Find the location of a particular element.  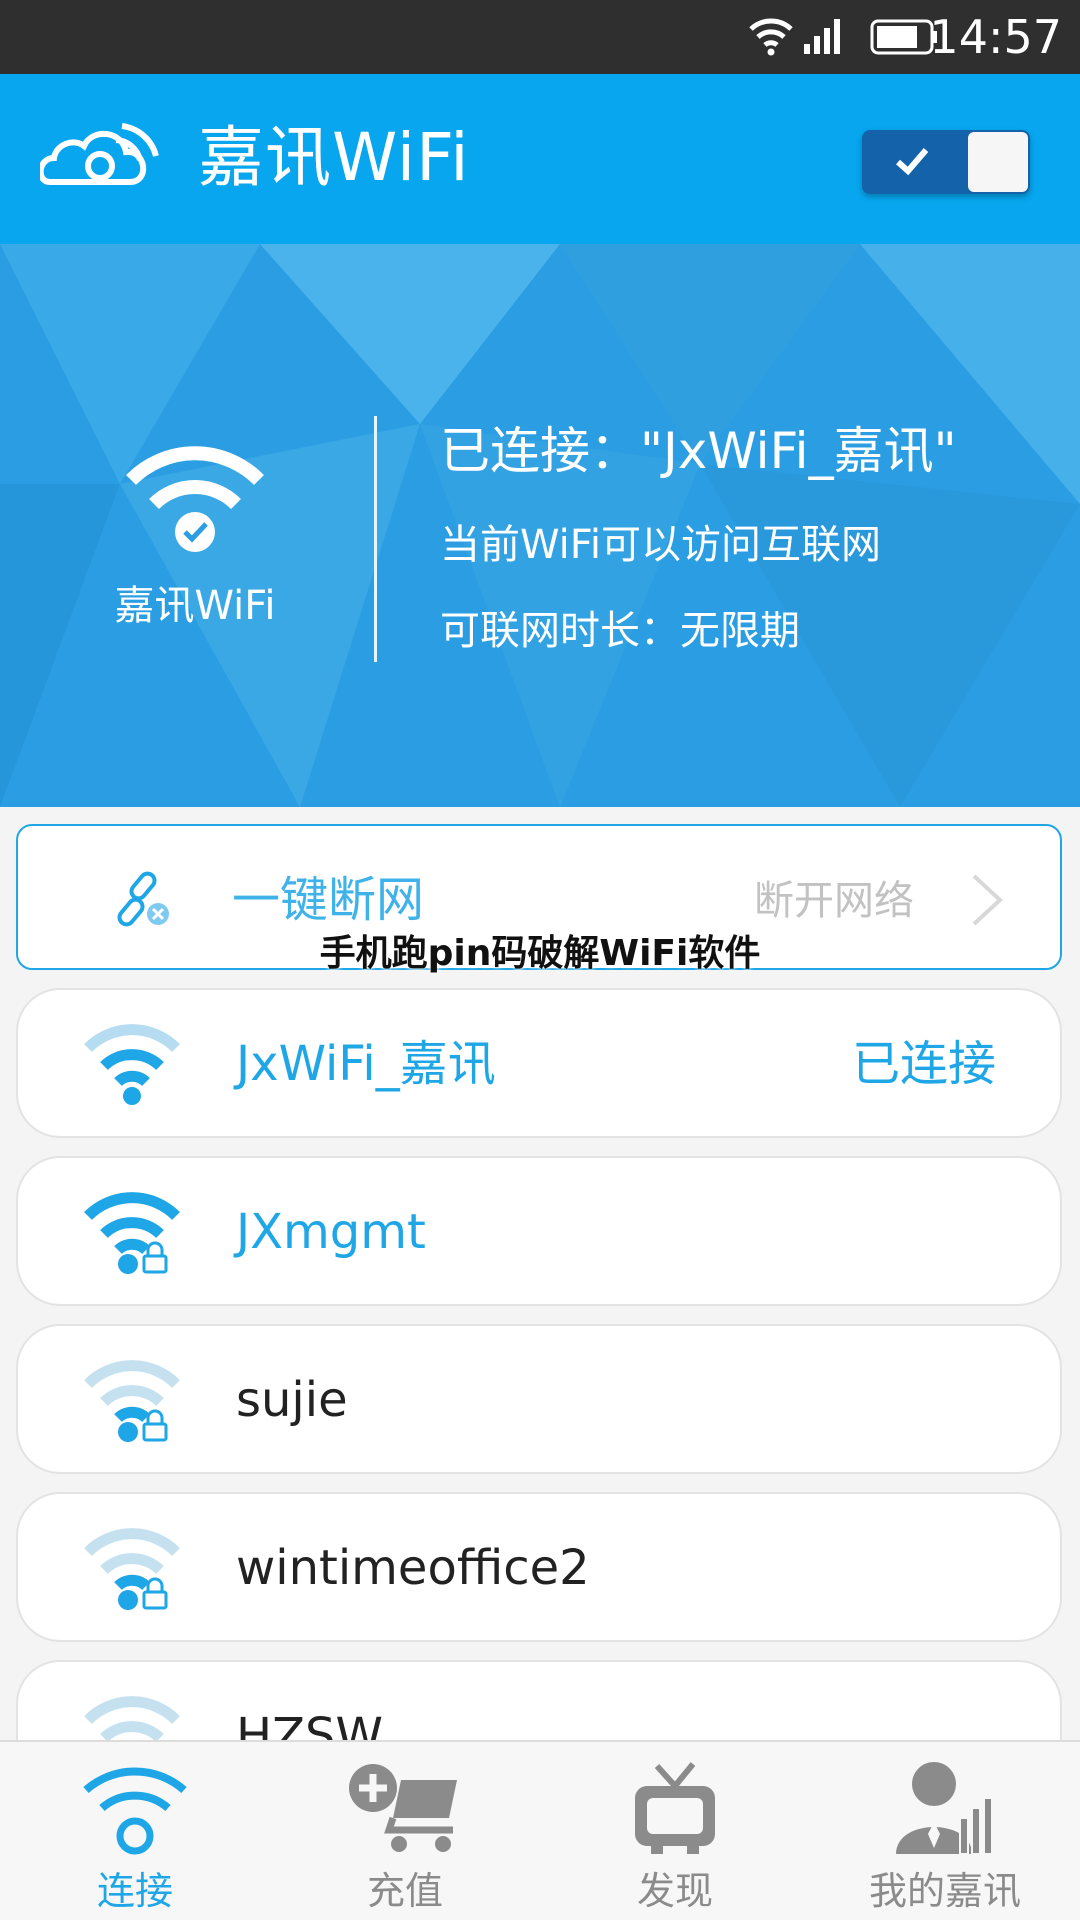

battery-icon is located at coordinates (903, 37).